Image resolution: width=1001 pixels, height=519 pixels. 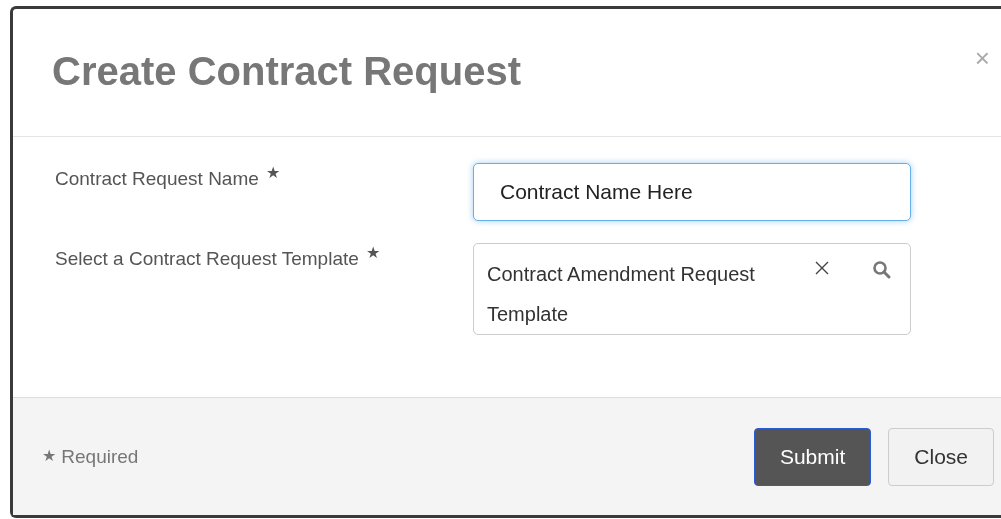 I want to click on name-field: Contract Name Here, so click(x=692, y=192).